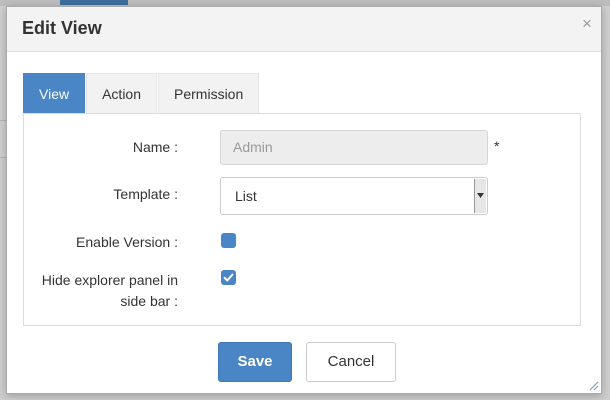  What do you see at coordinates (155, 147) in the screenshot?
I see `name-label: Name :` at bounding box center [155, 147].